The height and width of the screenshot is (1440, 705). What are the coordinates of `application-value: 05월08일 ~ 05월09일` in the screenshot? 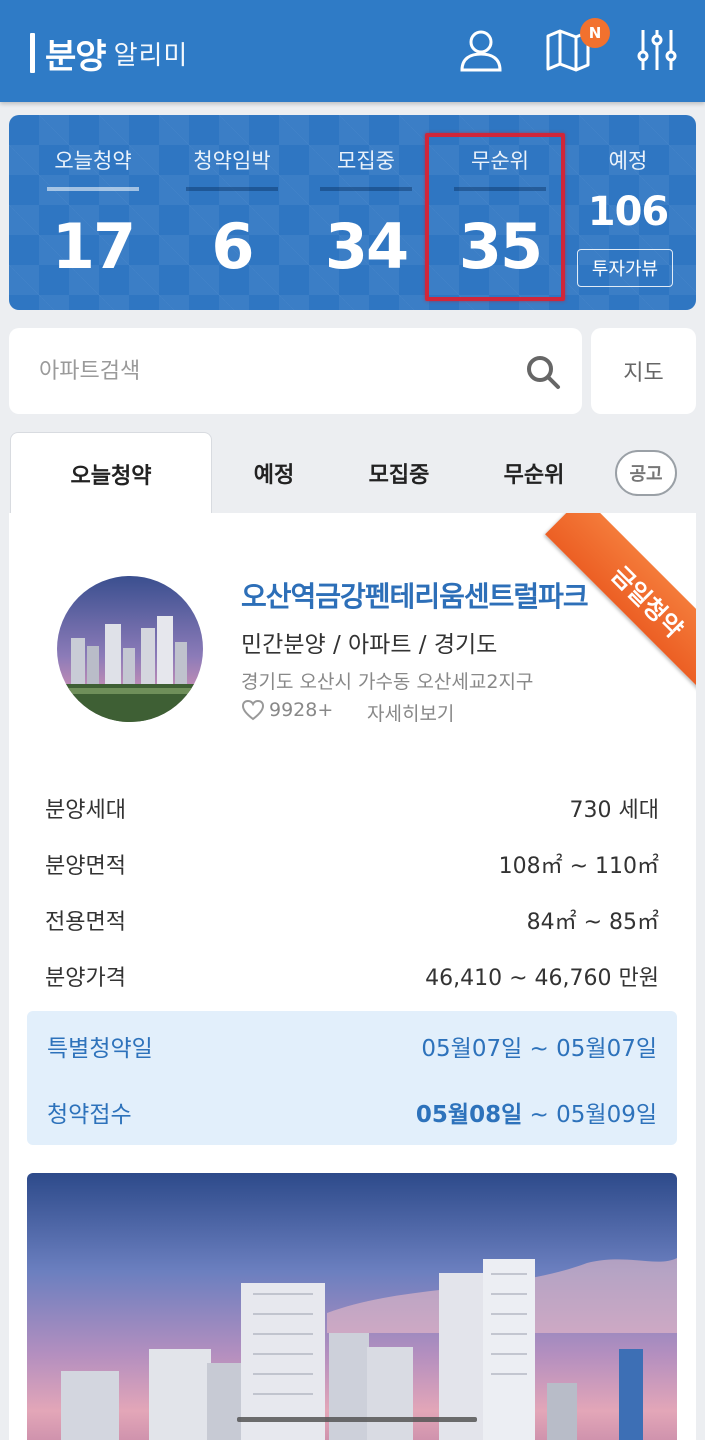 It's located at (536, 1112).